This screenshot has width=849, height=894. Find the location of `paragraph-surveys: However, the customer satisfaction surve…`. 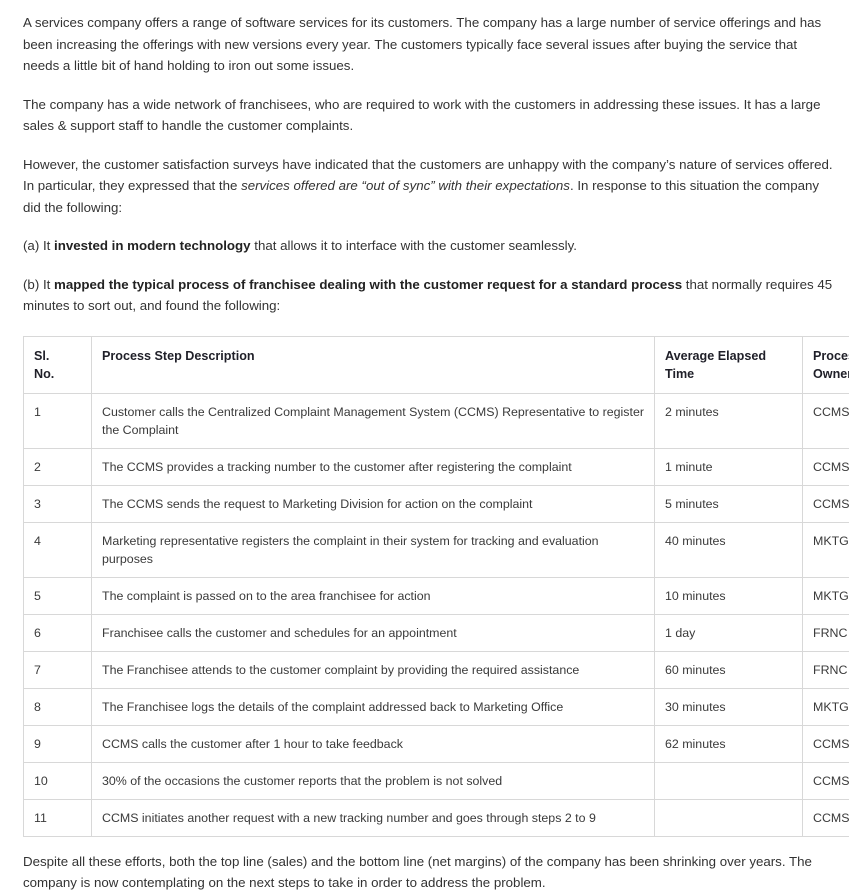

paragraph-surveys: However, the customer satisfaction surve… is located at coordinates (429, 186).